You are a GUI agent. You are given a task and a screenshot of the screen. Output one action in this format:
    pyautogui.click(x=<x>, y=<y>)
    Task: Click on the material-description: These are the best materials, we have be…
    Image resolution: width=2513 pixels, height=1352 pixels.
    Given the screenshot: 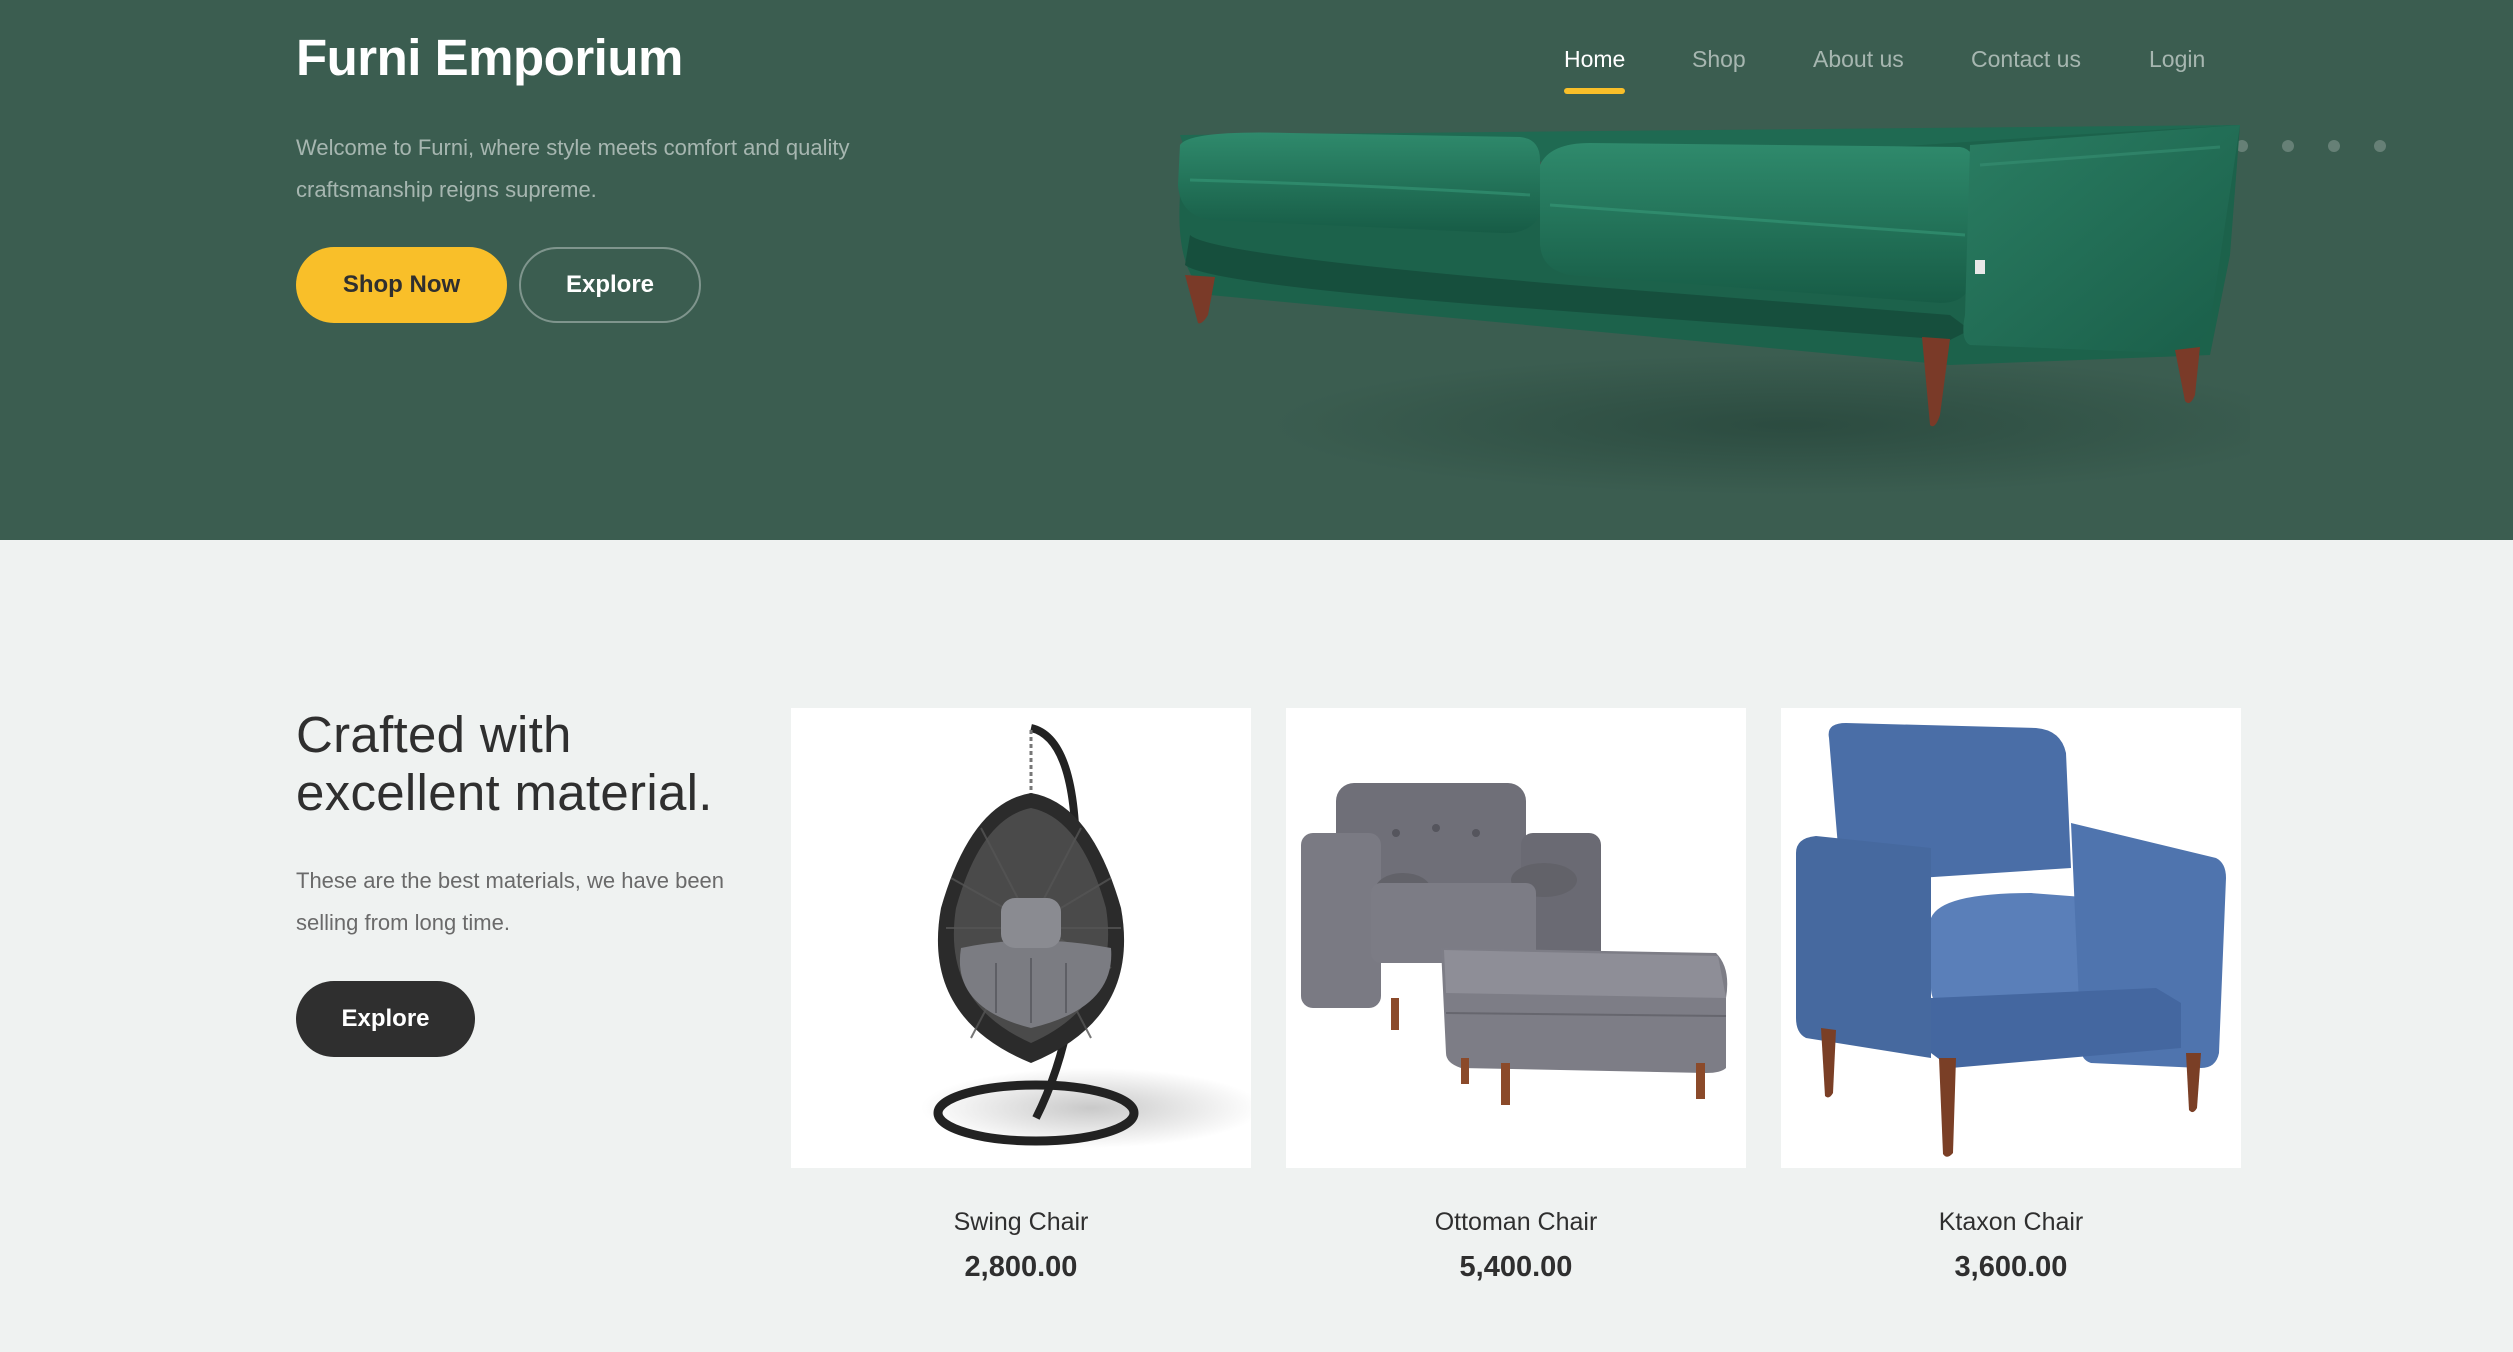 What is the action you would take?
    pyautogui.click(x=510, y=901)
    